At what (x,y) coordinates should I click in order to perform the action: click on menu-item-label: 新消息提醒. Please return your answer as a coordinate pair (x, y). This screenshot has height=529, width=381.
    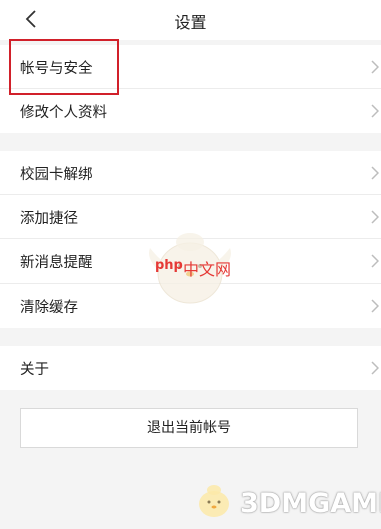
    Looking at the image, I should click on (56, 263).